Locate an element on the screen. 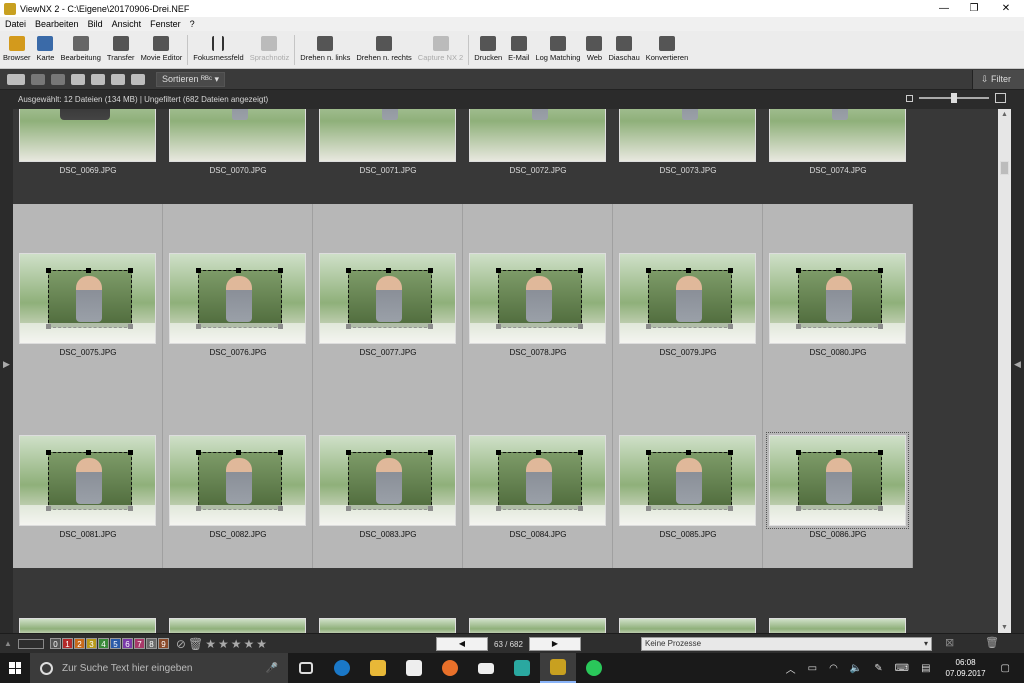 The image size is (1024, 683). thumbnail-cell: DSC_0085.JPG is located at coordinates (688, 477).